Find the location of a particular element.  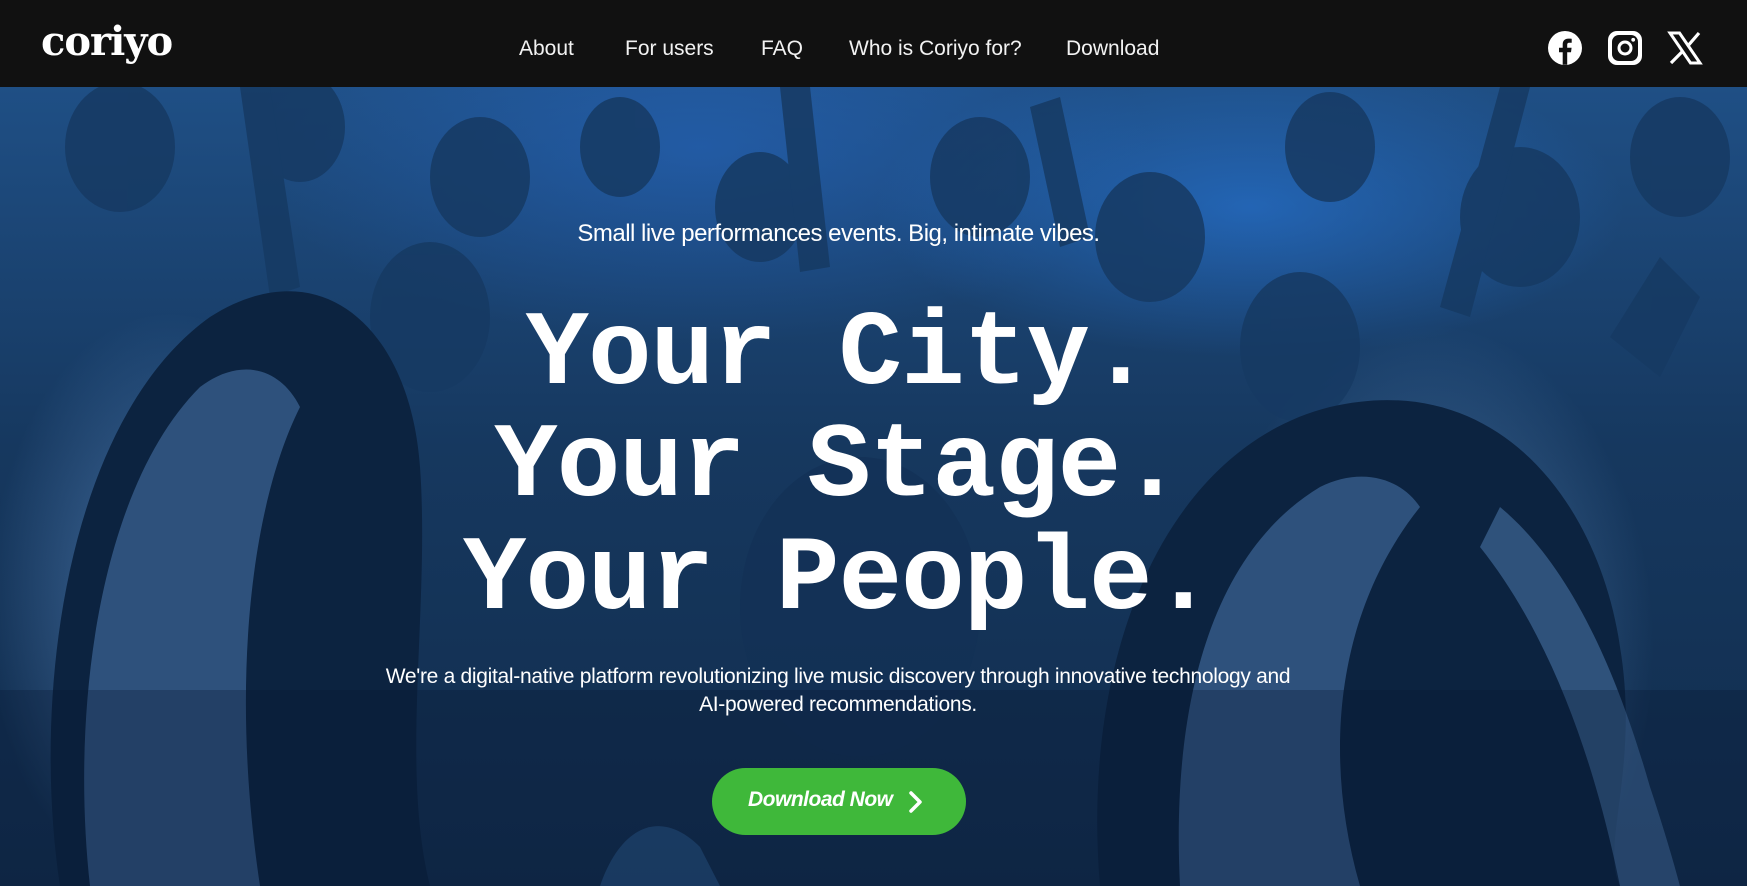

chevron-right-icon is located at coordinates (915, 802).